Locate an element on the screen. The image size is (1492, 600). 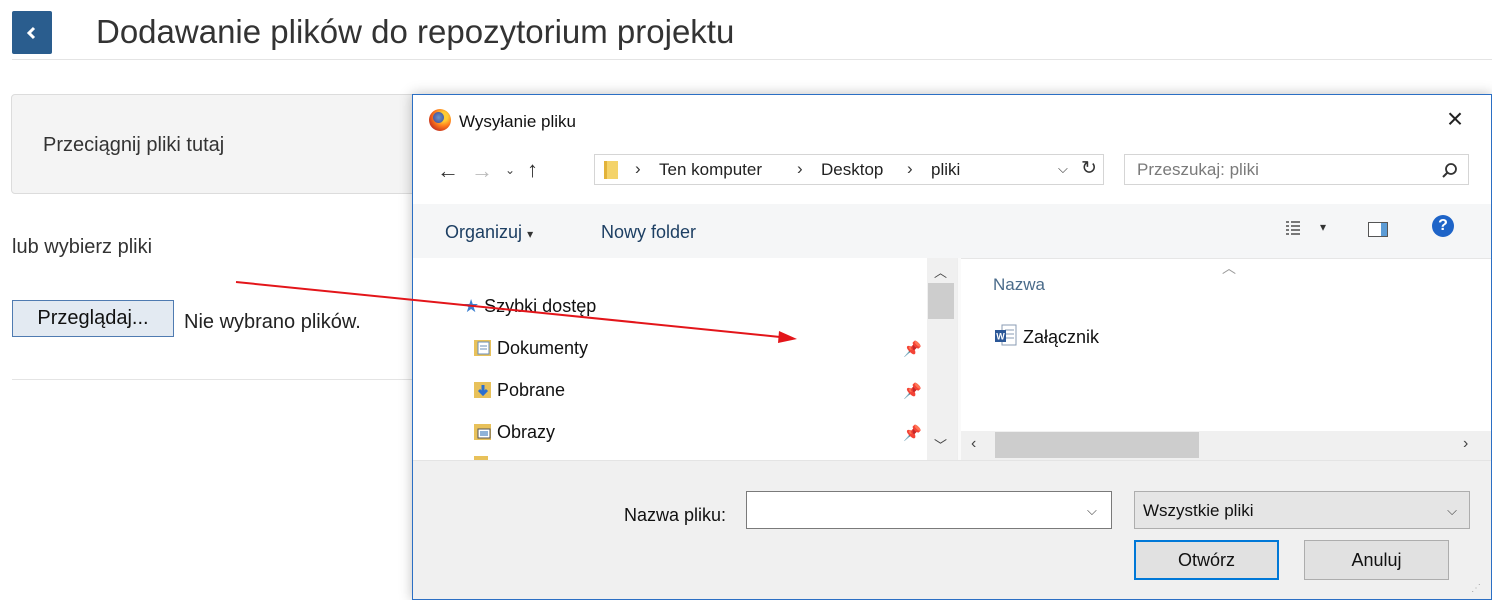
search-icon is located at coordinates (1450, 171).